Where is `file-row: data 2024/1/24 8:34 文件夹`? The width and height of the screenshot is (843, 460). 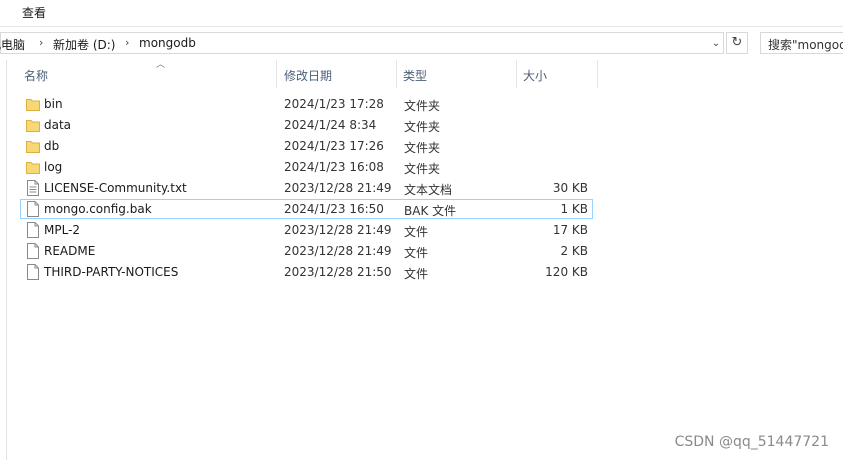 file-row: data 2024/1/24 8:34 文件夹 is located at coordinates (306, 125).